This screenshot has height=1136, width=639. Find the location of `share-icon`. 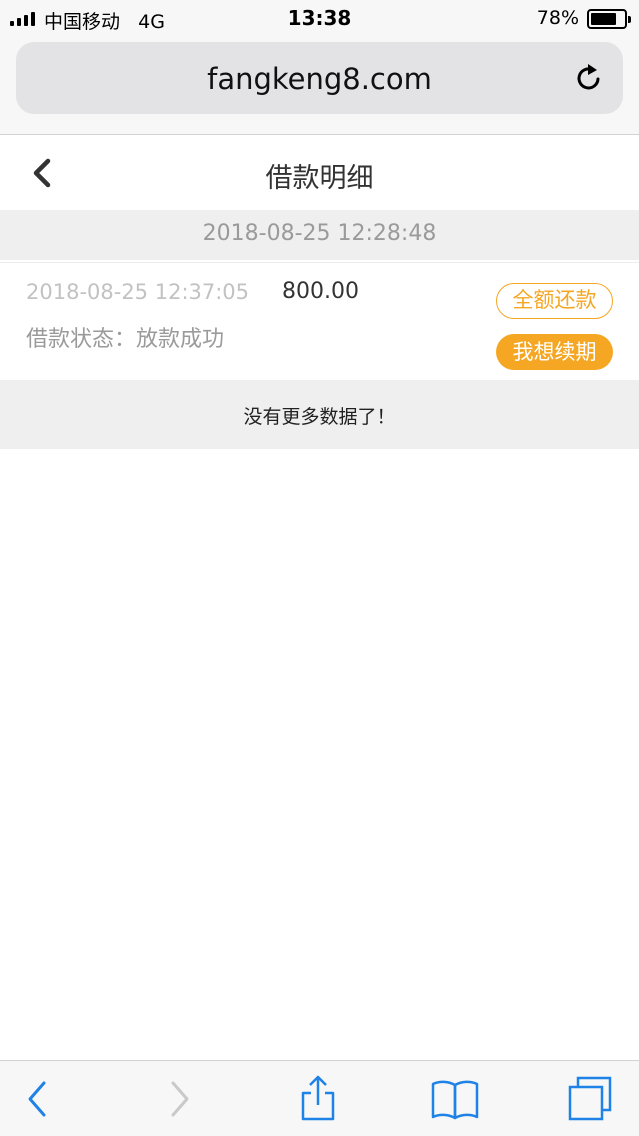

share-icon is located at coordinates (318, 1098).